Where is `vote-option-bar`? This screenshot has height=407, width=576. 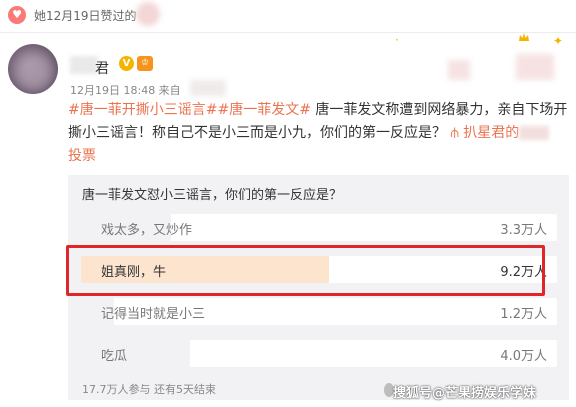
vote-option-bar is located at coordinates (136, 353).